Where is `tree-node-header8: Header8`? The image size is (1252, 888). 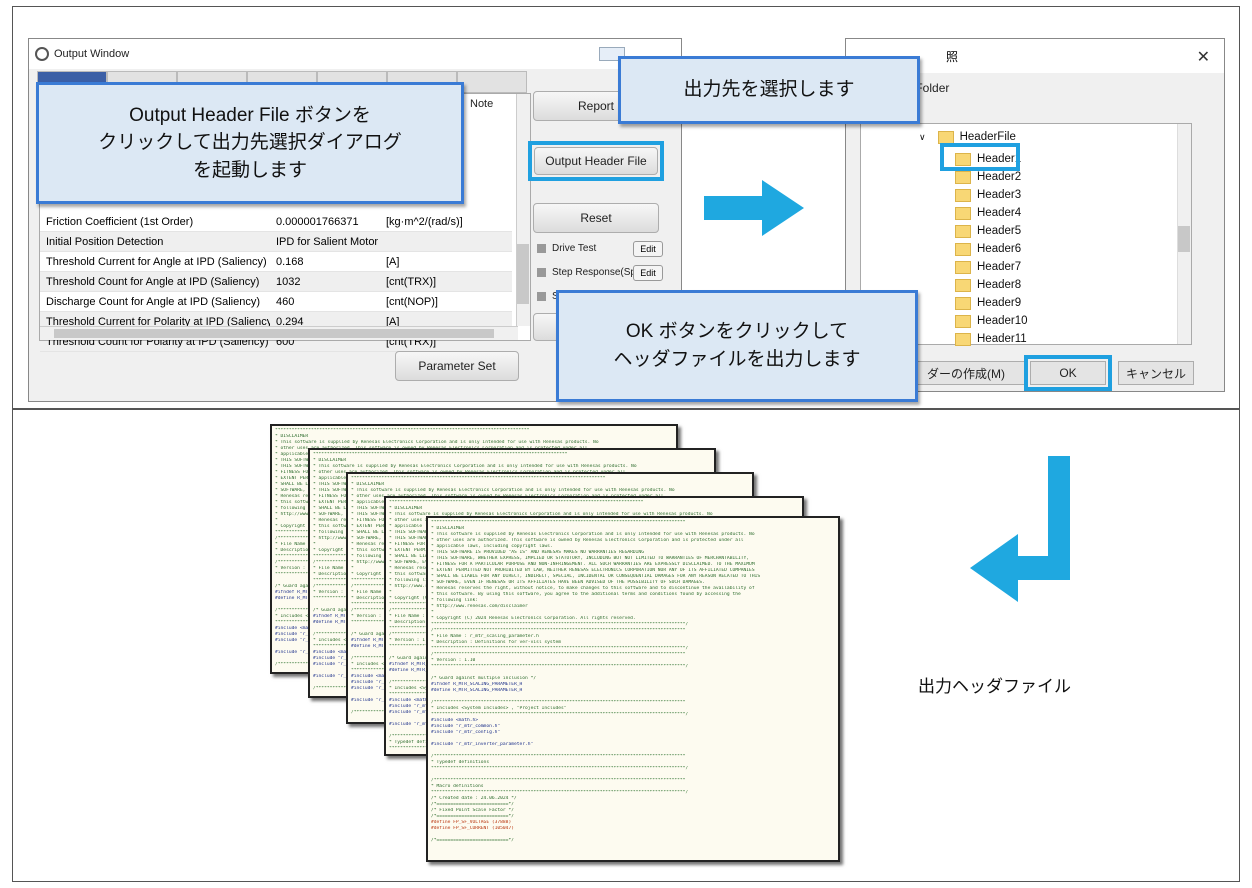
tree-node-header8: Header8 is located at coordinates (988, 285).